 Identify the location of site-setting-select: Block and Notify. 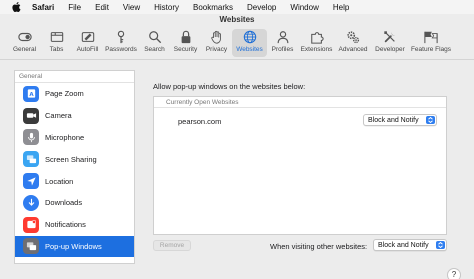
(400, 120).